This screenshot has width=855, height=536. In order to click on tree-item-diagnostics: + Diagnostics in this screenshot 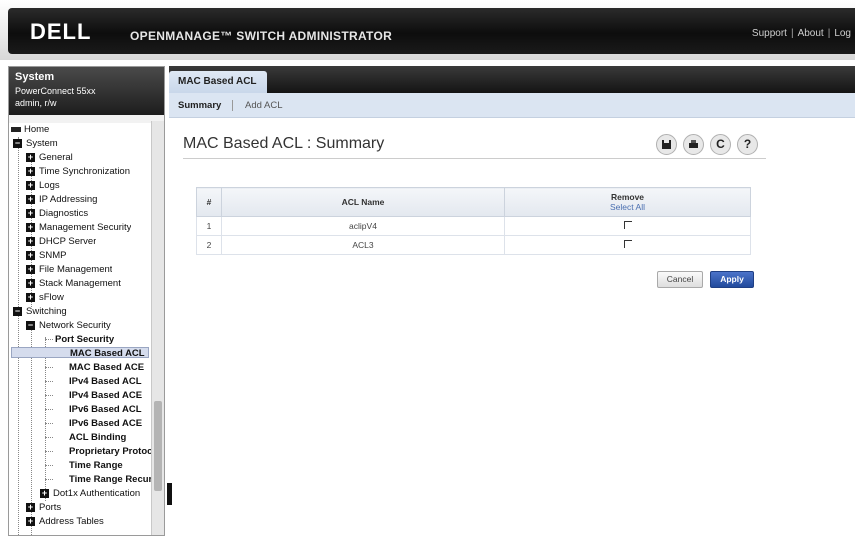, I will do `click(57, 213)`.